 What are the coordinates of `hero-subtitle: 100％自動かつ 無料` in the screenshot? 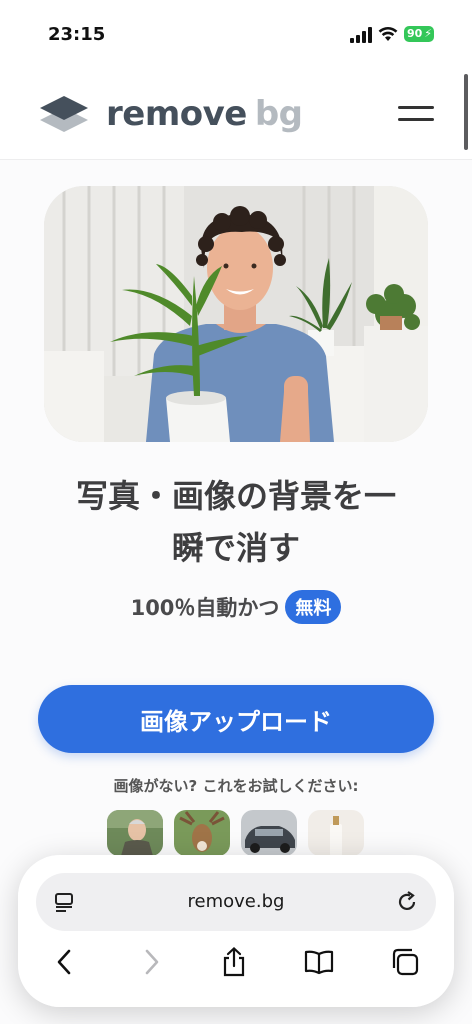 It's located at (236, 607).